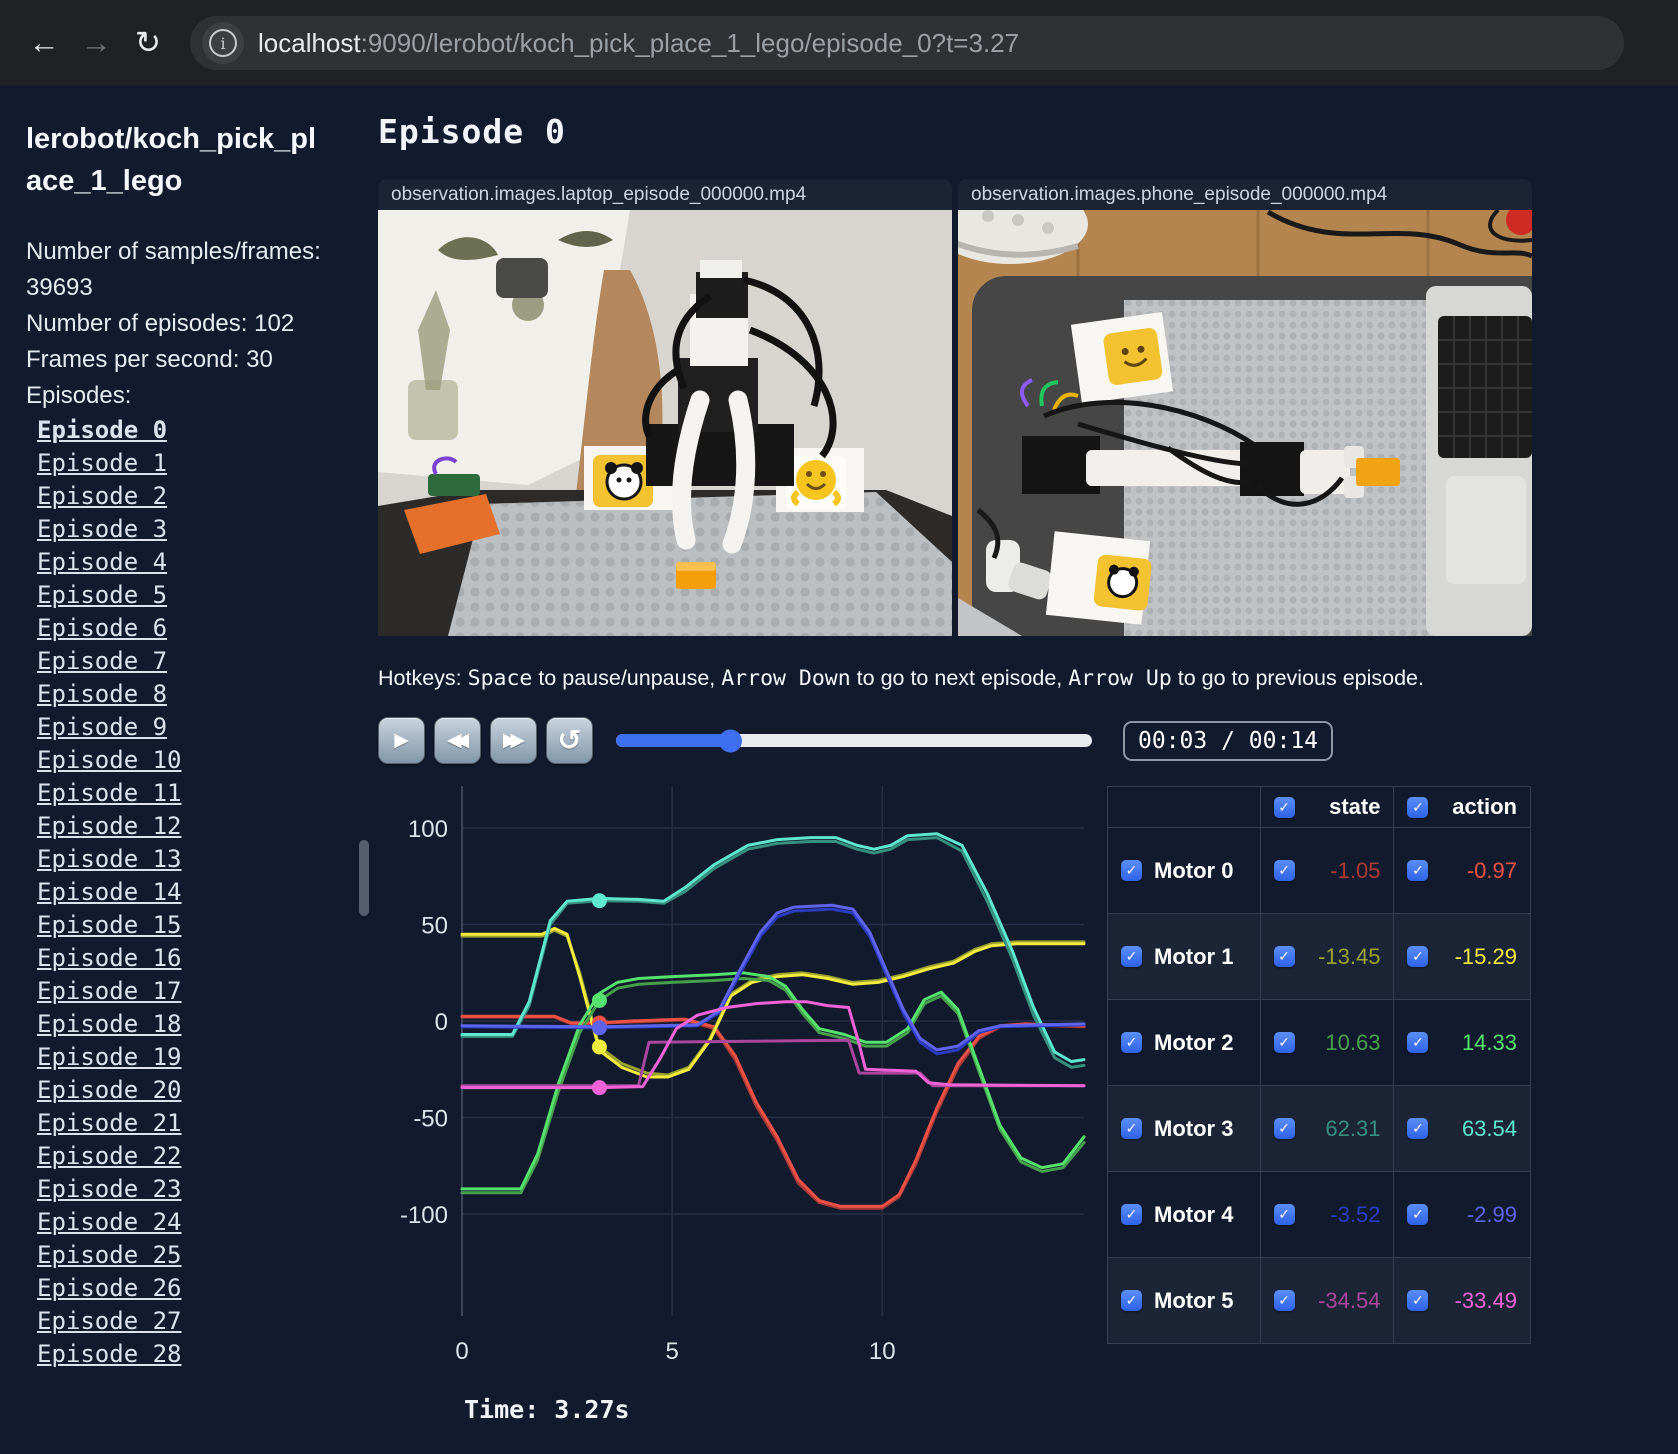  What do you see at coordinates (223, 43) in the screenshot?
I see `site-info-button: i` at bounding box center [223, 43].